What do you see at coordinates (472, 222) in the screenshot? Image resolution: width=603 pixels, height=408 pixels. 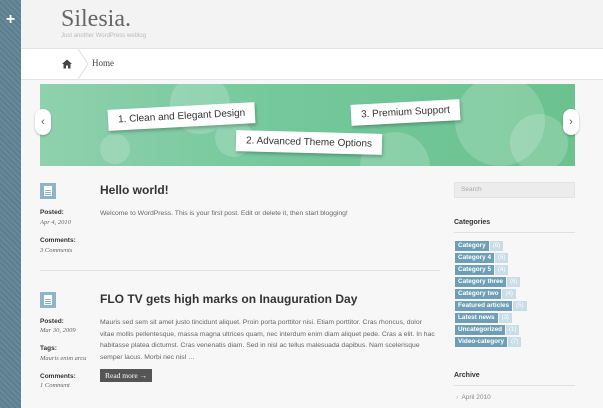 I see `categories-title: Categories` at bounding box center [472, 222].